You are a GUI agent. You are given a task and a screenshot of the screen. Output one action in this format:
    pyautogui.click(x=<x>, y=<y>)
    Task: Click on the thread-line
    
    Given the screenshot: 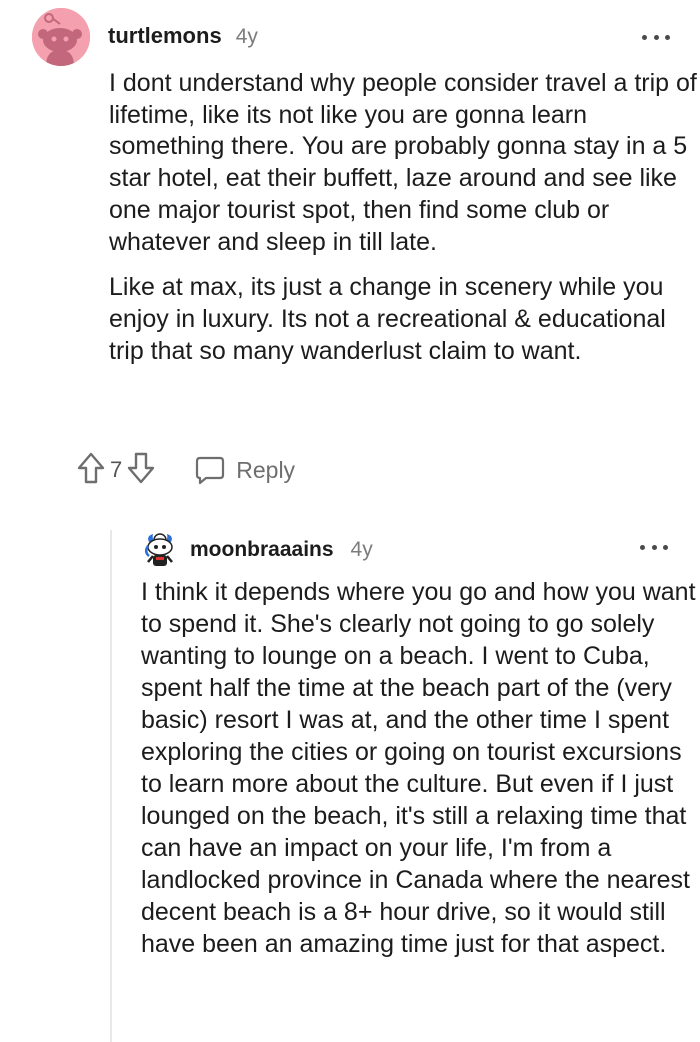 What is the action you would take?
    pyautogui.click(x=111, y=786)
    